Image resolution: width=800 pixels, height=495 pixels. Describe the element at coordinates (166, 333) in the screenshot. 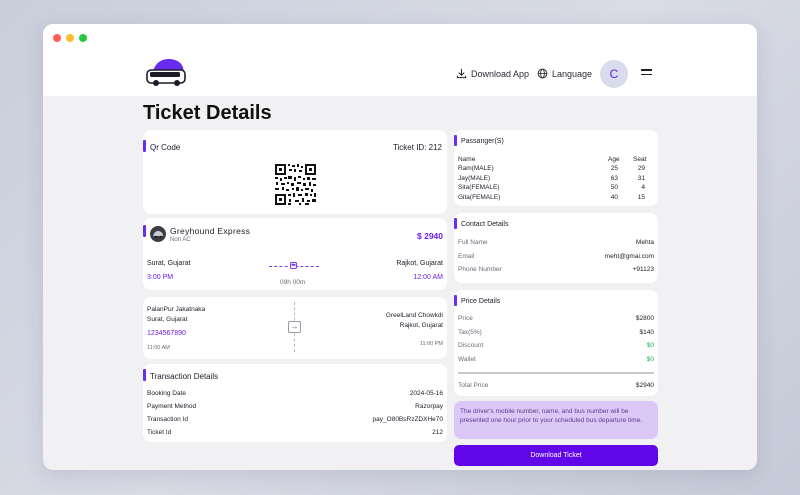

I see `pickup-phone: 1234567890` at that location.